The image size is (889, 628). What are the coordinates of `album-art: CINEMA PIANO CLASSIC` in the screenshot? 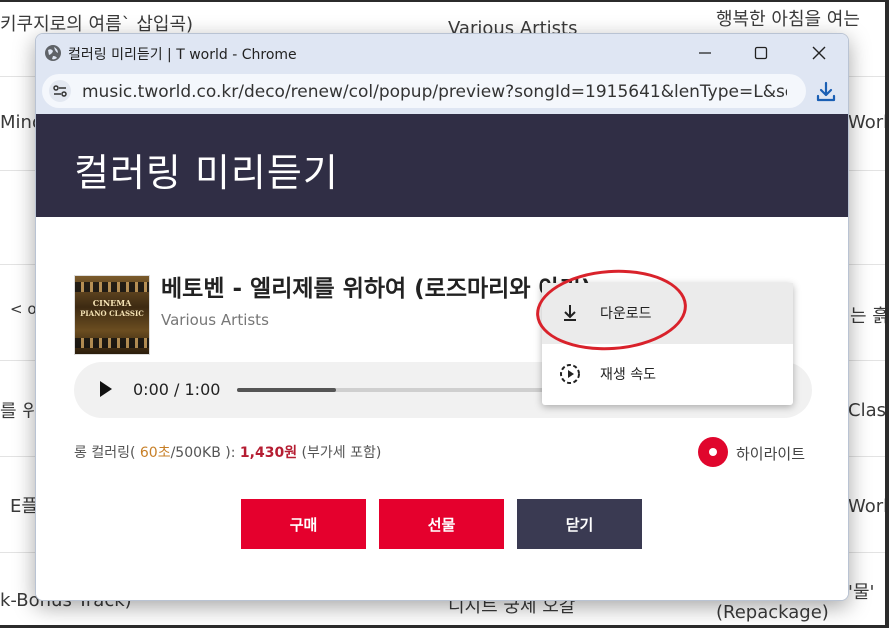 It's located at (112, 315).